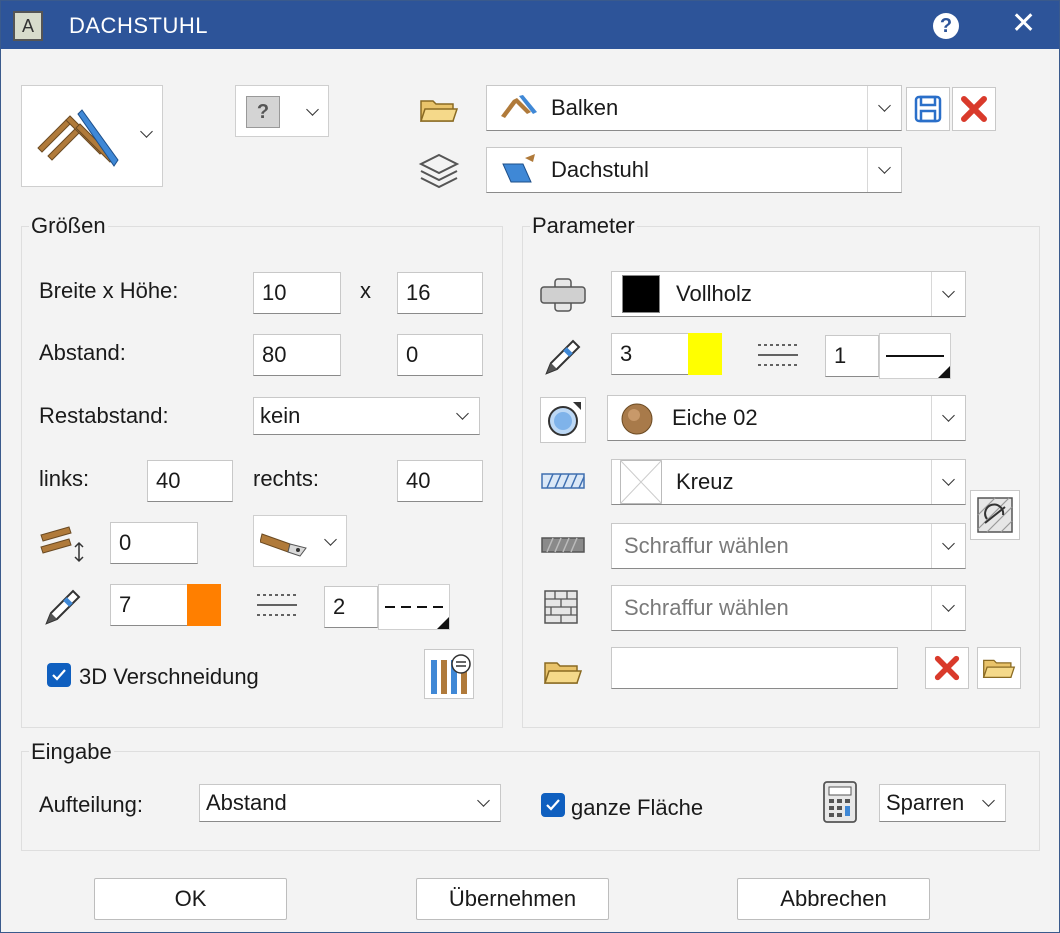  I want to click on favorite-dropdown: Balken, so click(694, 108).